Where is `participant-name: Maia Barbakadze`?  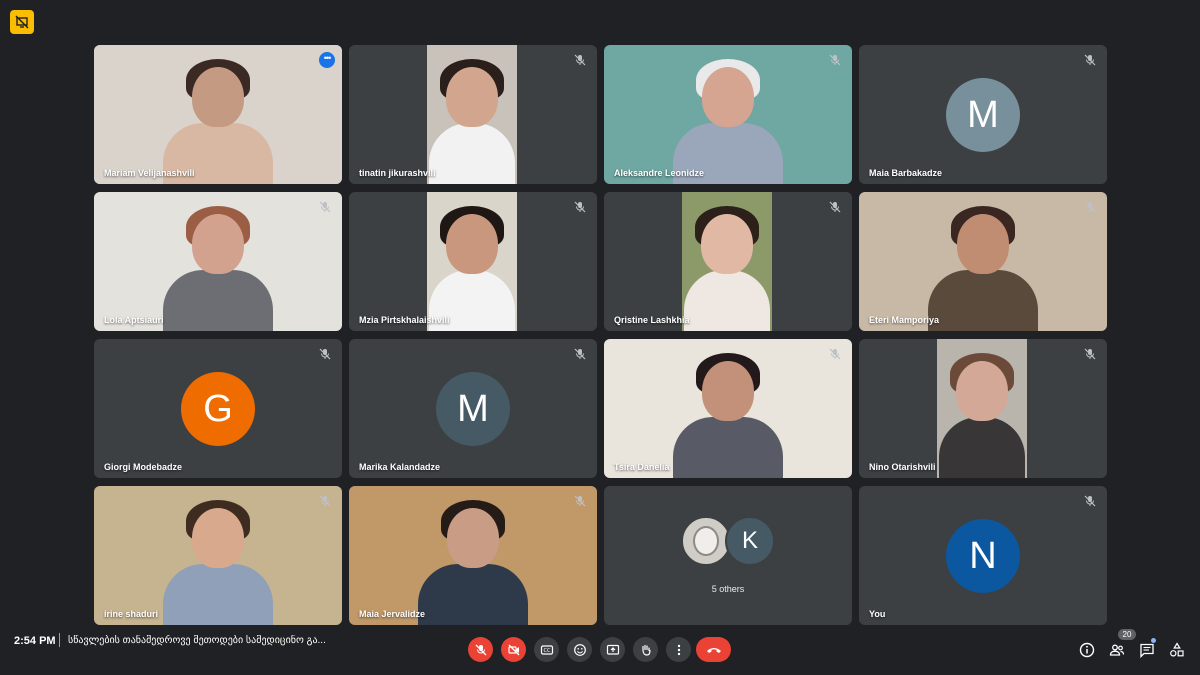 participant-name: Maia Barbakadze is located at coordinates (906, 173).